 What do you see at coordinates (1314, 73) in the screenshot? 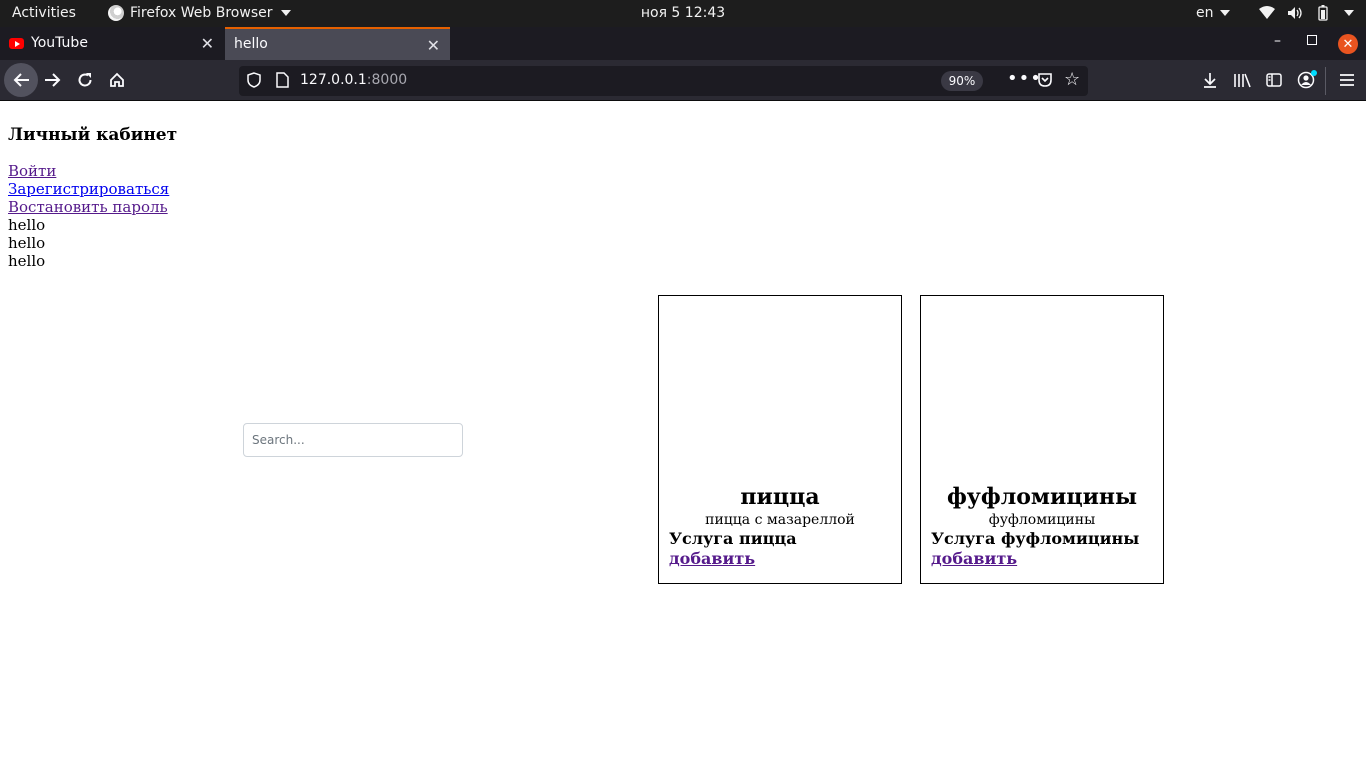
I see `notification-dot` at bounding box center [1314, 73].